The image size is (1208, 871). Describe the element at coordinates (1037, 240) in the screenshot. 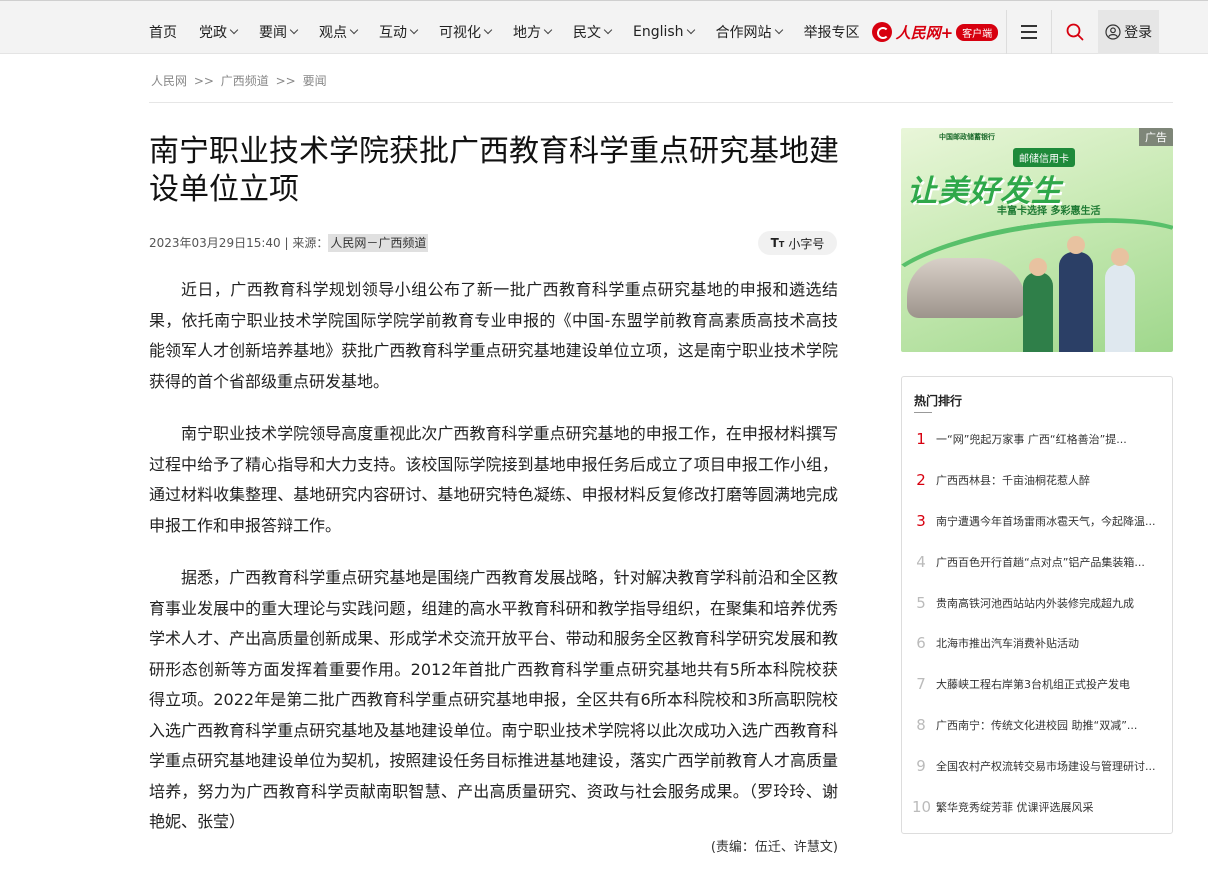

I see `advertisement-banner: 中国邮政储蓄银行 邮储信用卡 让美好发生 丰富卡选择 多彩惠生活 广告` at that location.